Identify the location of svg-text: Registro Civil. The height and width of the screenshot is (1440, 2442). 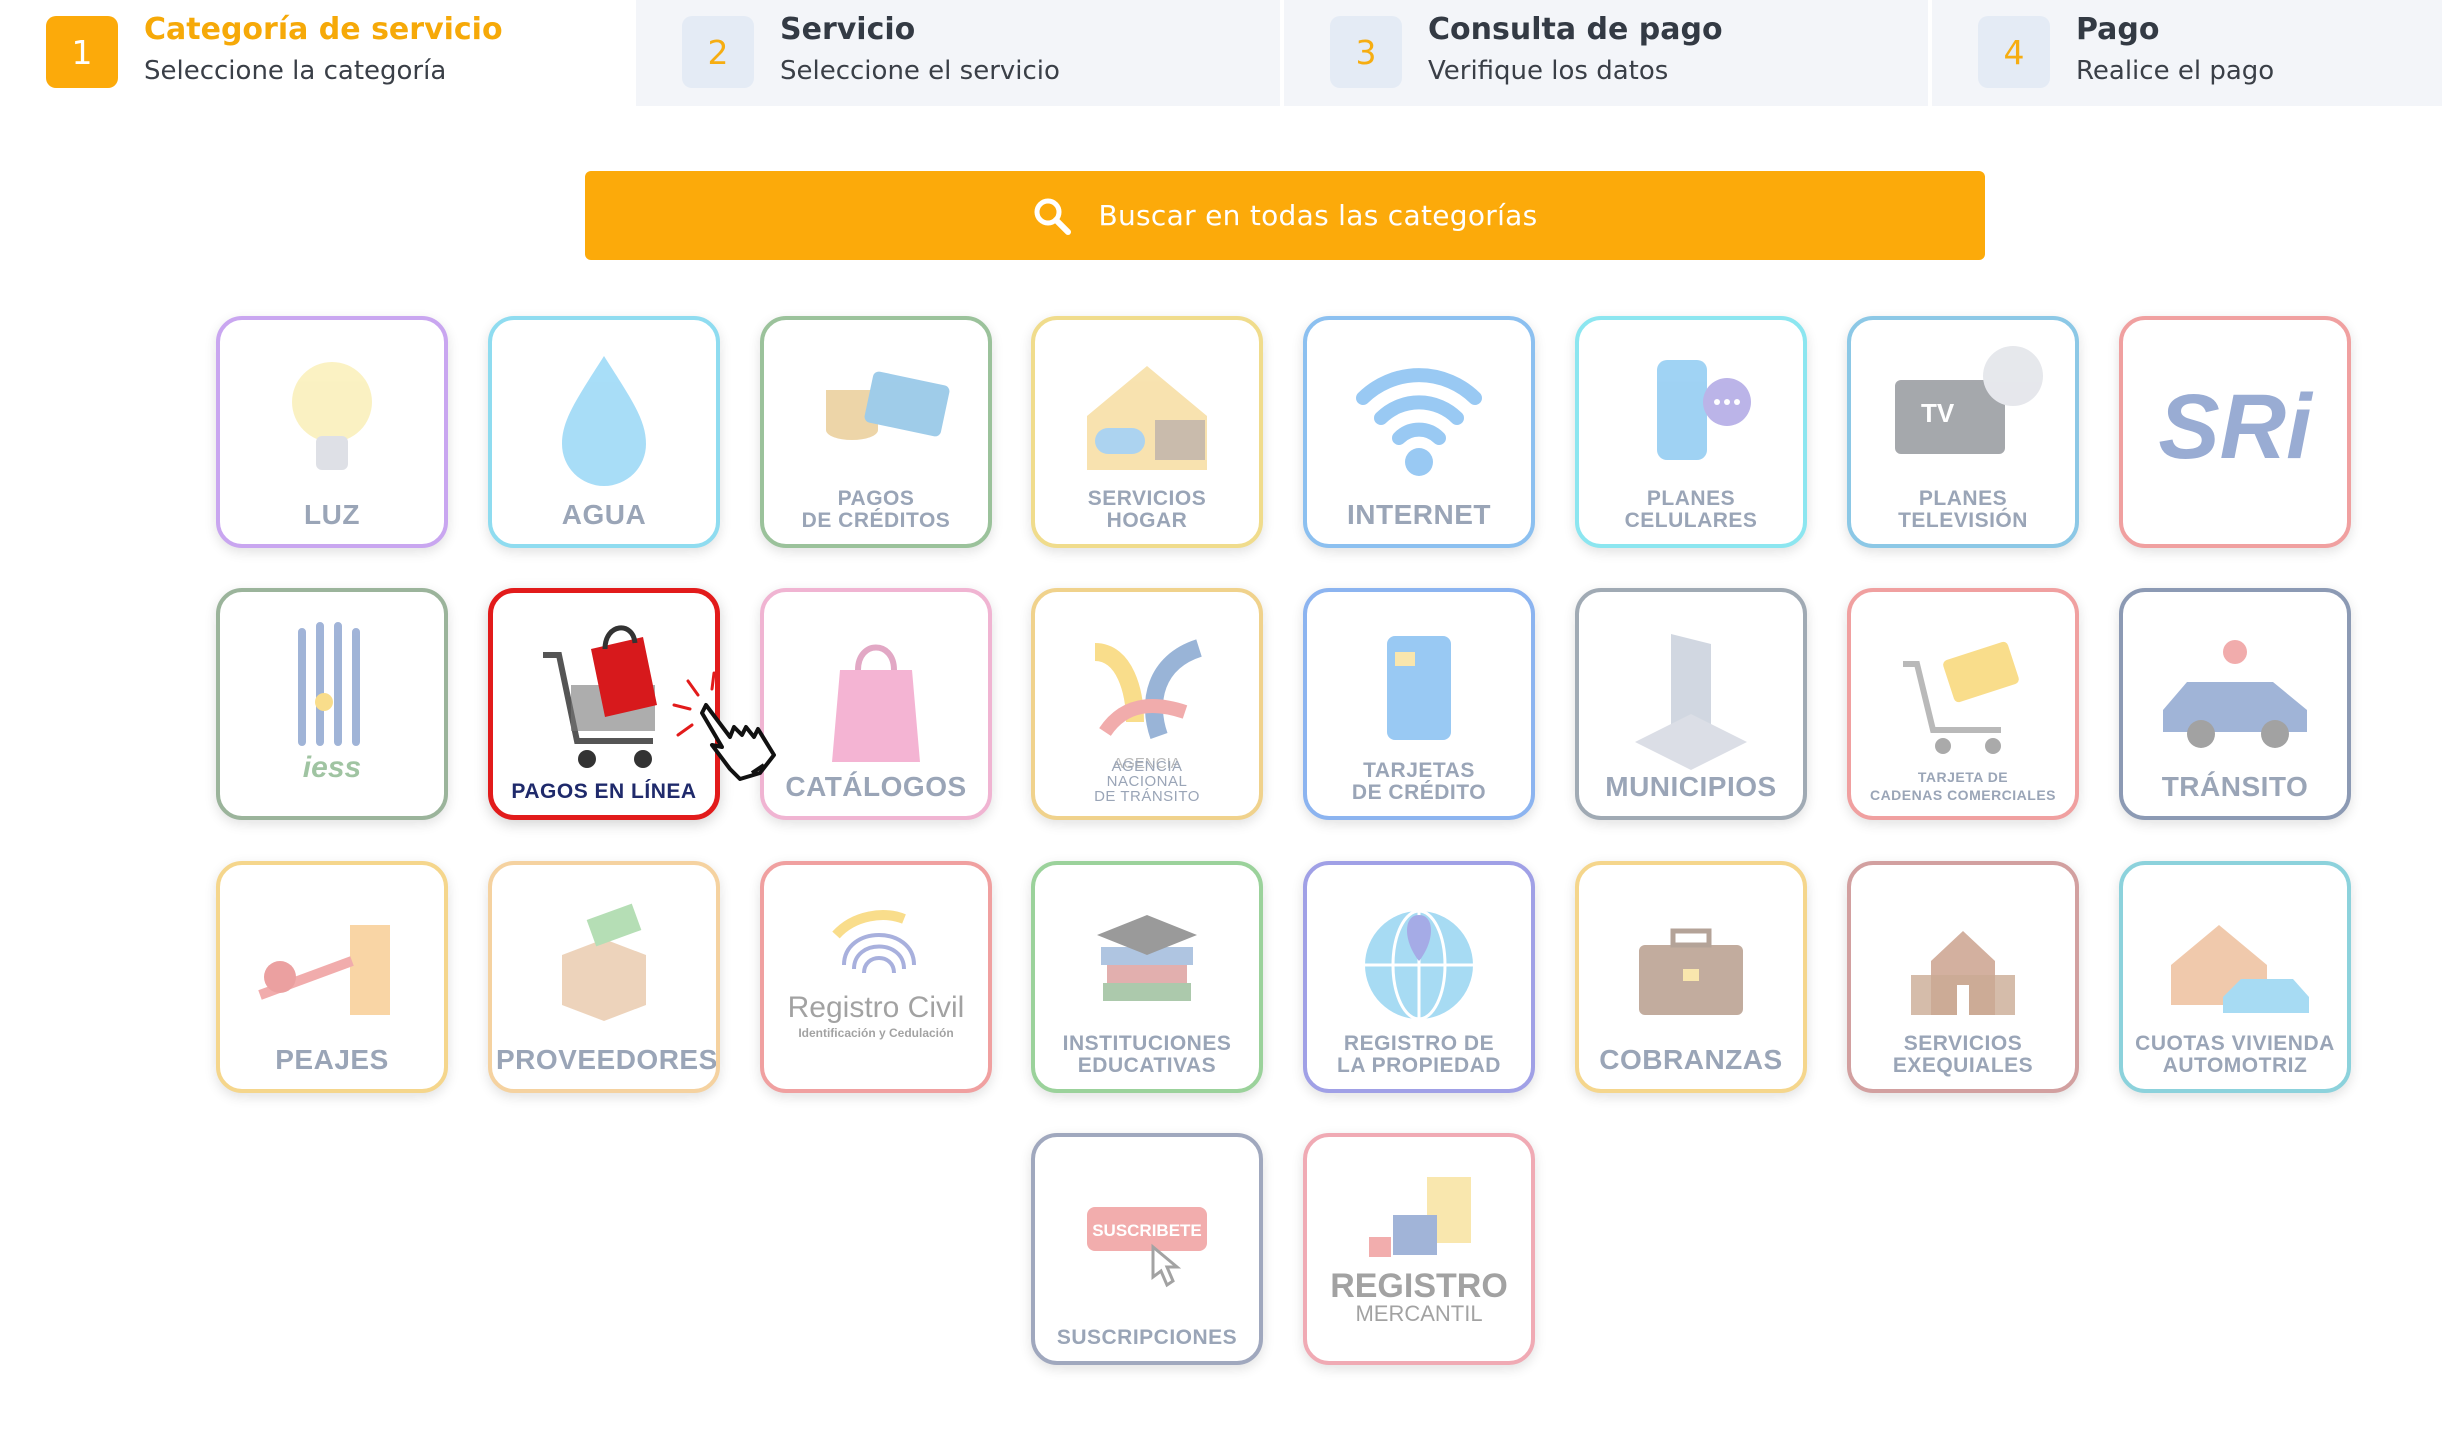
(876, 1007).